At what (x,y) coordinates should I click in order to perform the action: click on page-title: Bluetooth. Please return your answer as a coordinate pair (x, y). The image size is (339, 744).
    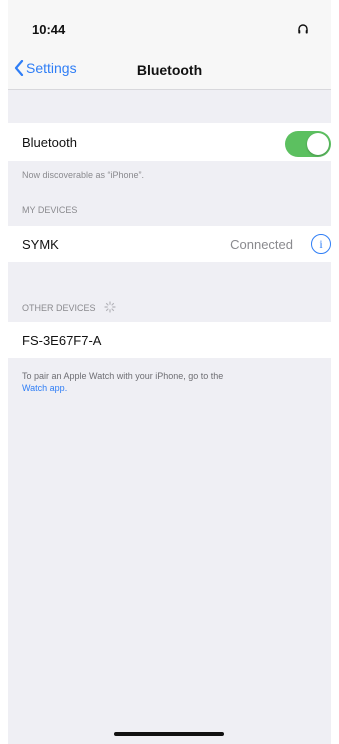
    Looking at the image, I should click on (169, 70).